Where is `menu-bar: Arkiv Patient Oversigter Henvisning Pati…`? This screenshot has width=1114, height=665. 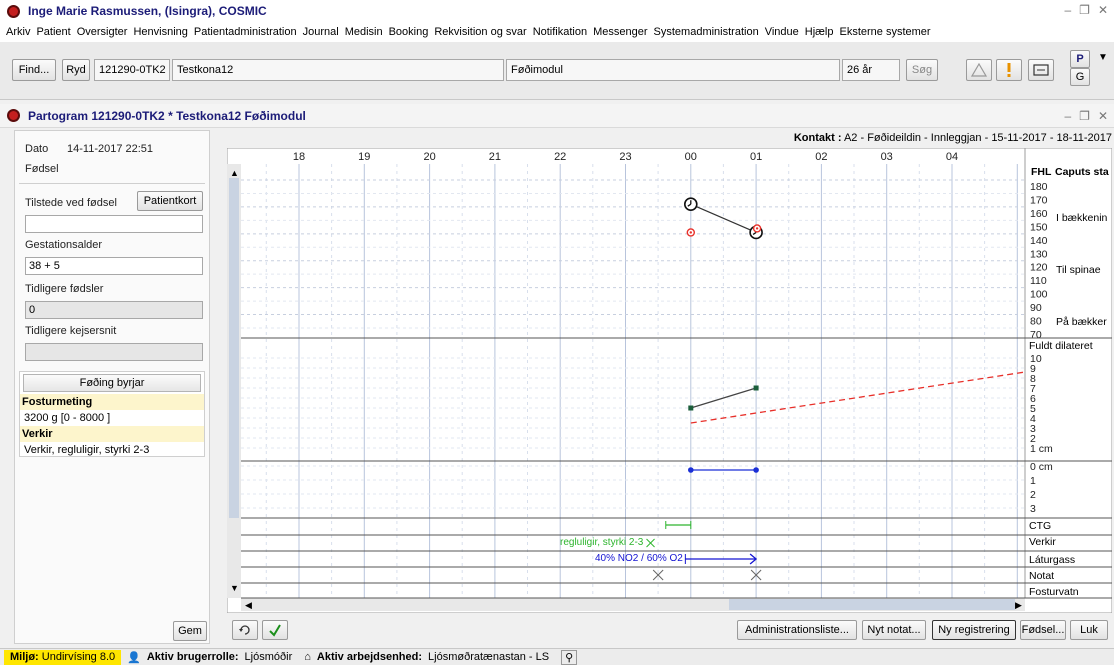 menu-bar: Arkiv Patient Oversigter Henvisning Pati… is located at coordinates (557, 32).